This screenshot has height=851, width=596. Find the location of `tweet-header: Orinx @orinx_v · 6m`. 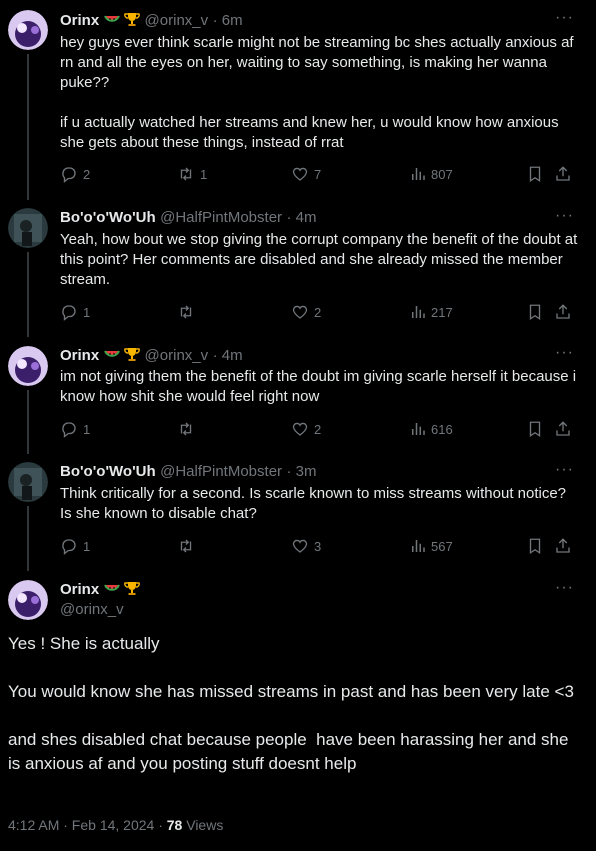

tweet-header: Orinx @orinx_v · 6m is located at coordinates (151, 21).